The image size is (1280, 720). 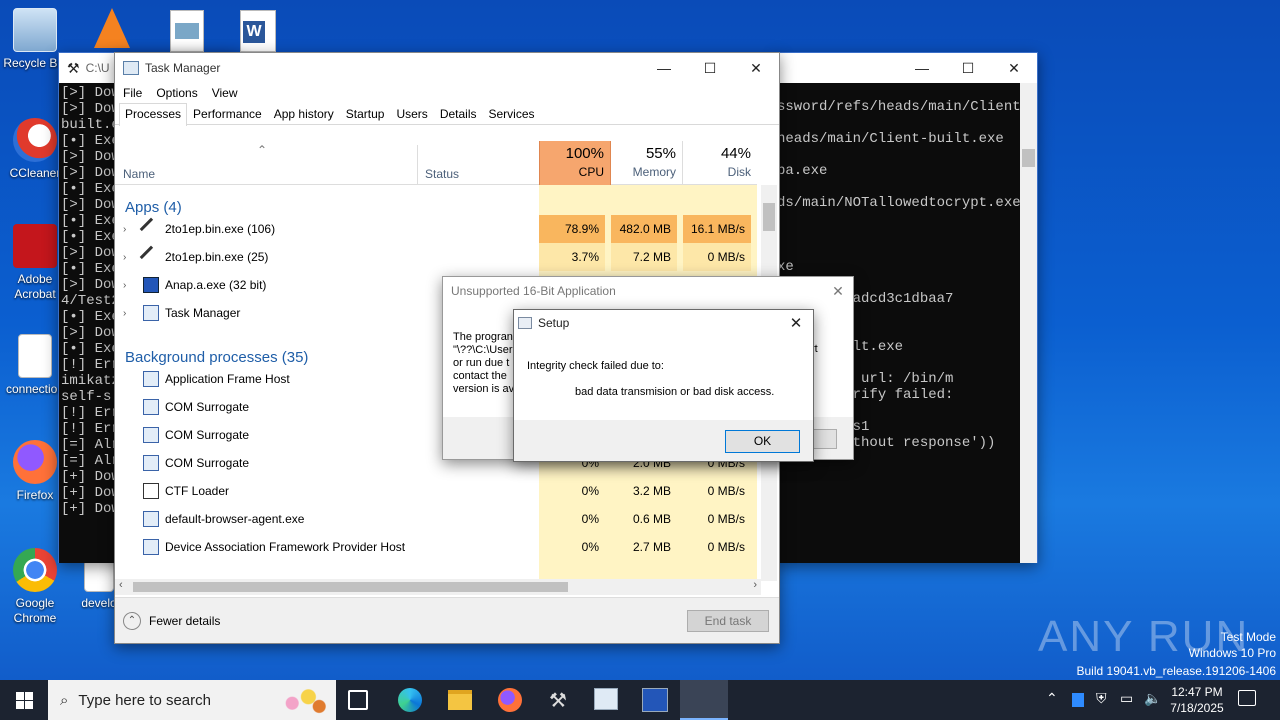 I want to click on dialog-titlebar: Unsupported 16-Bit Application ✕, so click(x=648, y=291).